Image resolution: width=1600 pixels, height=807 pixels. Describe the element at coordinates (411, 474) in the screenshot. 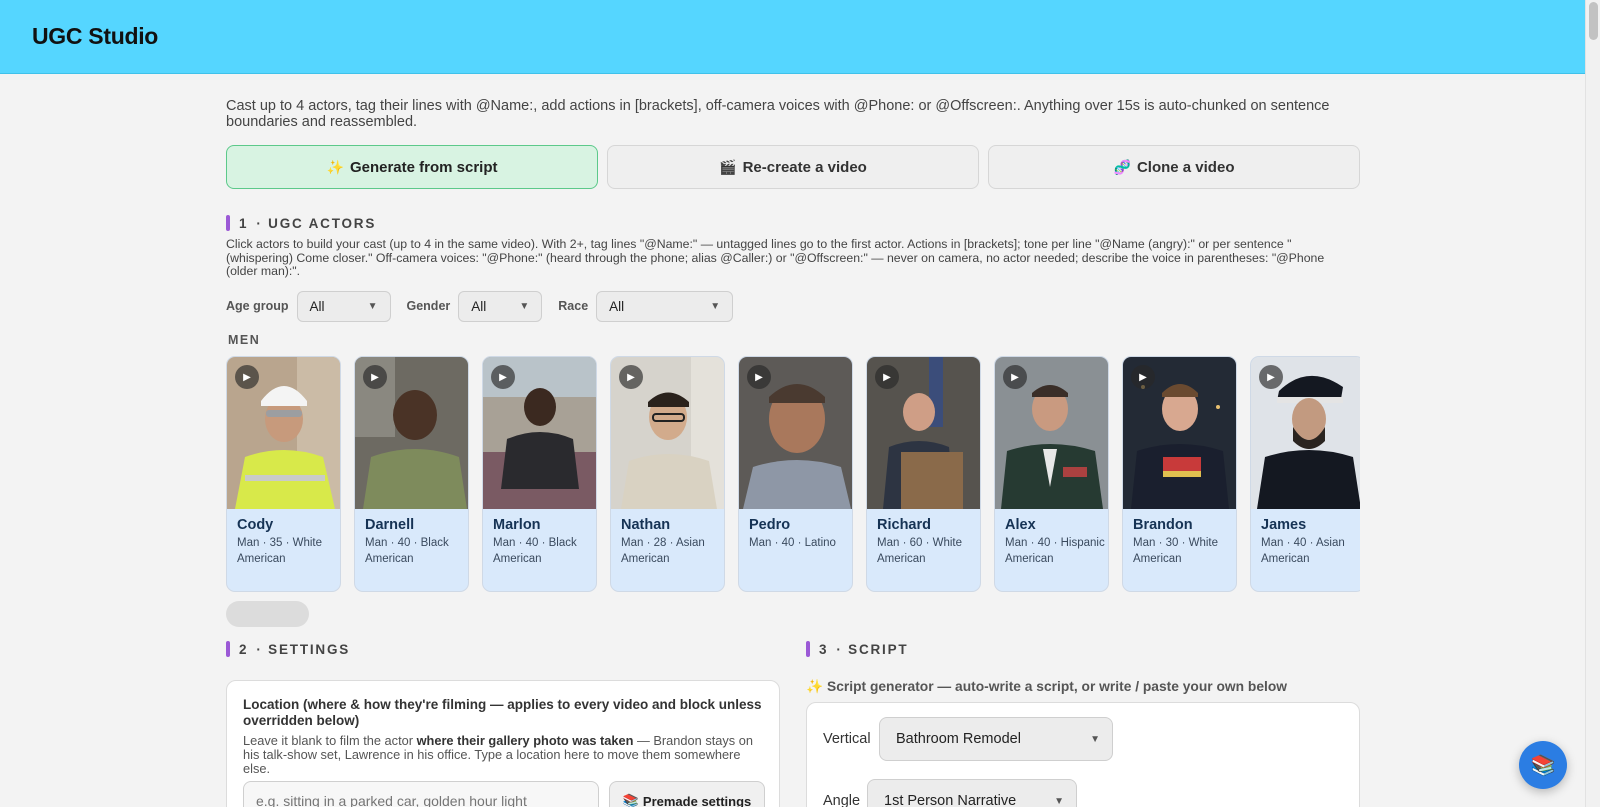

I see `actor-card-darnell: ▶ Darnell Man · 40 · Black American` at that location.